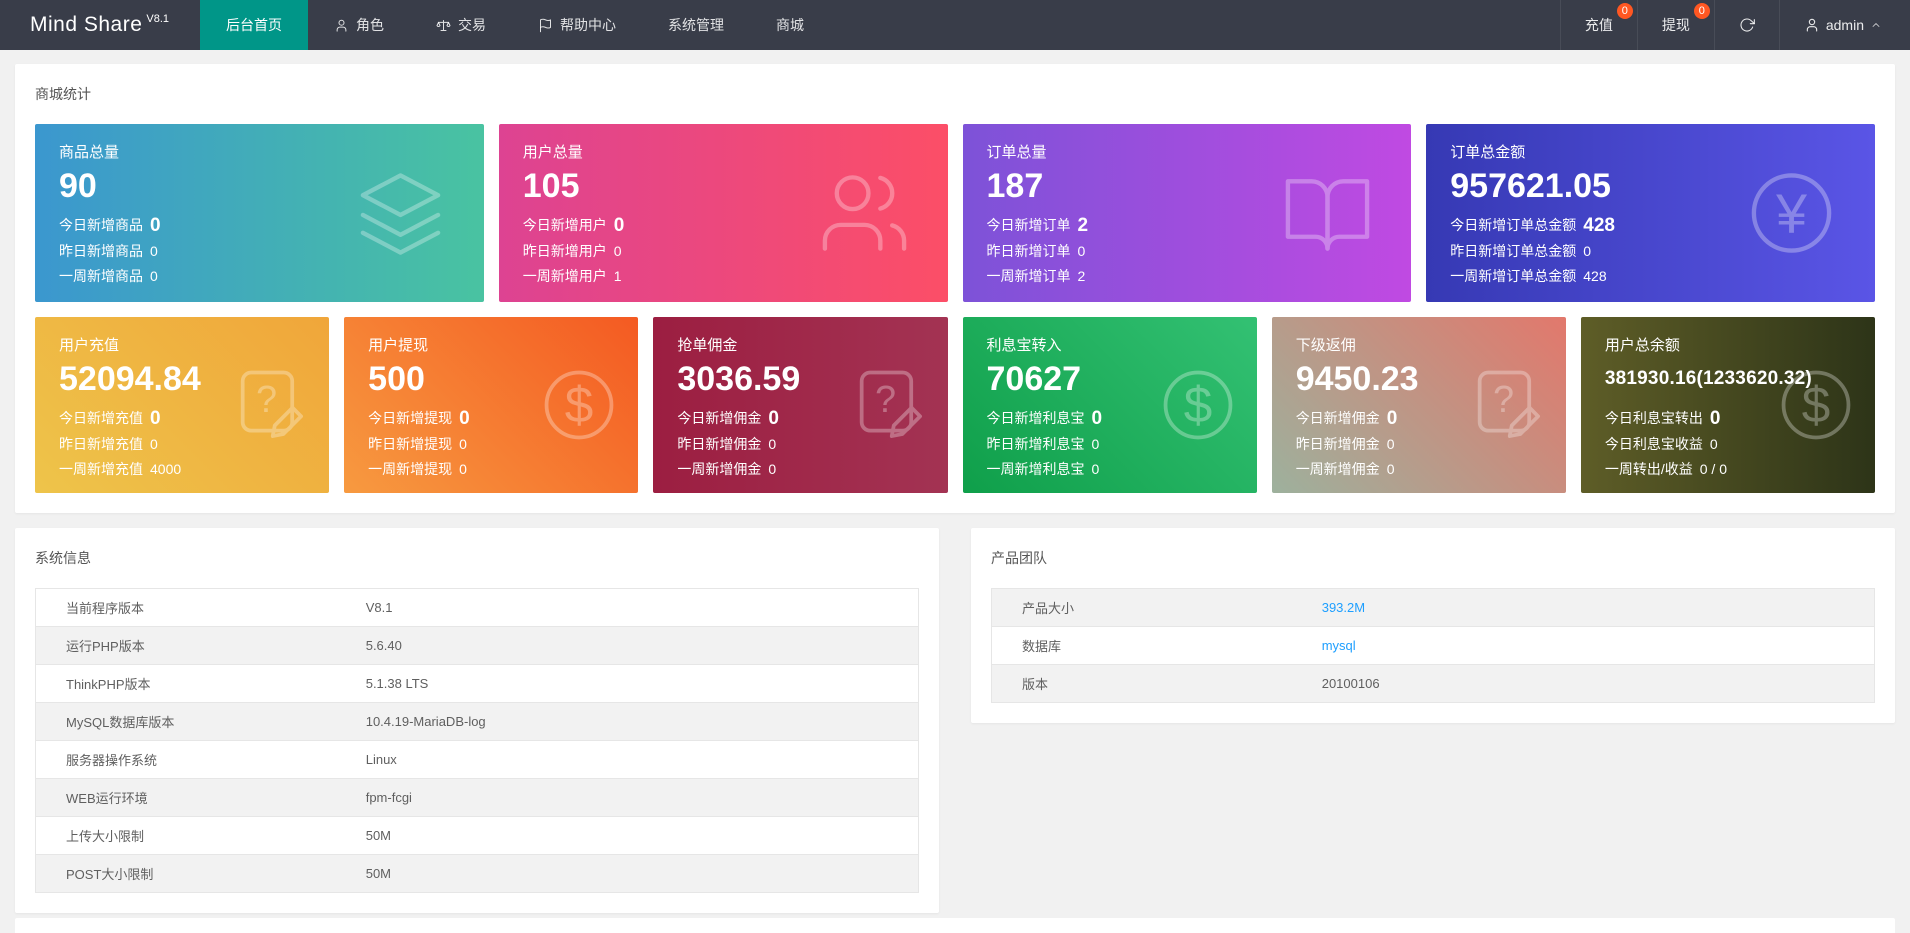 Image resolution: width=1910 pixels, height=933 pixels. What do you see at coordinates (1665, 469) in the screenshot?
I see `card-stat-line: 一周转出/收益 0 / 0` at bounding box center [1665, 469].